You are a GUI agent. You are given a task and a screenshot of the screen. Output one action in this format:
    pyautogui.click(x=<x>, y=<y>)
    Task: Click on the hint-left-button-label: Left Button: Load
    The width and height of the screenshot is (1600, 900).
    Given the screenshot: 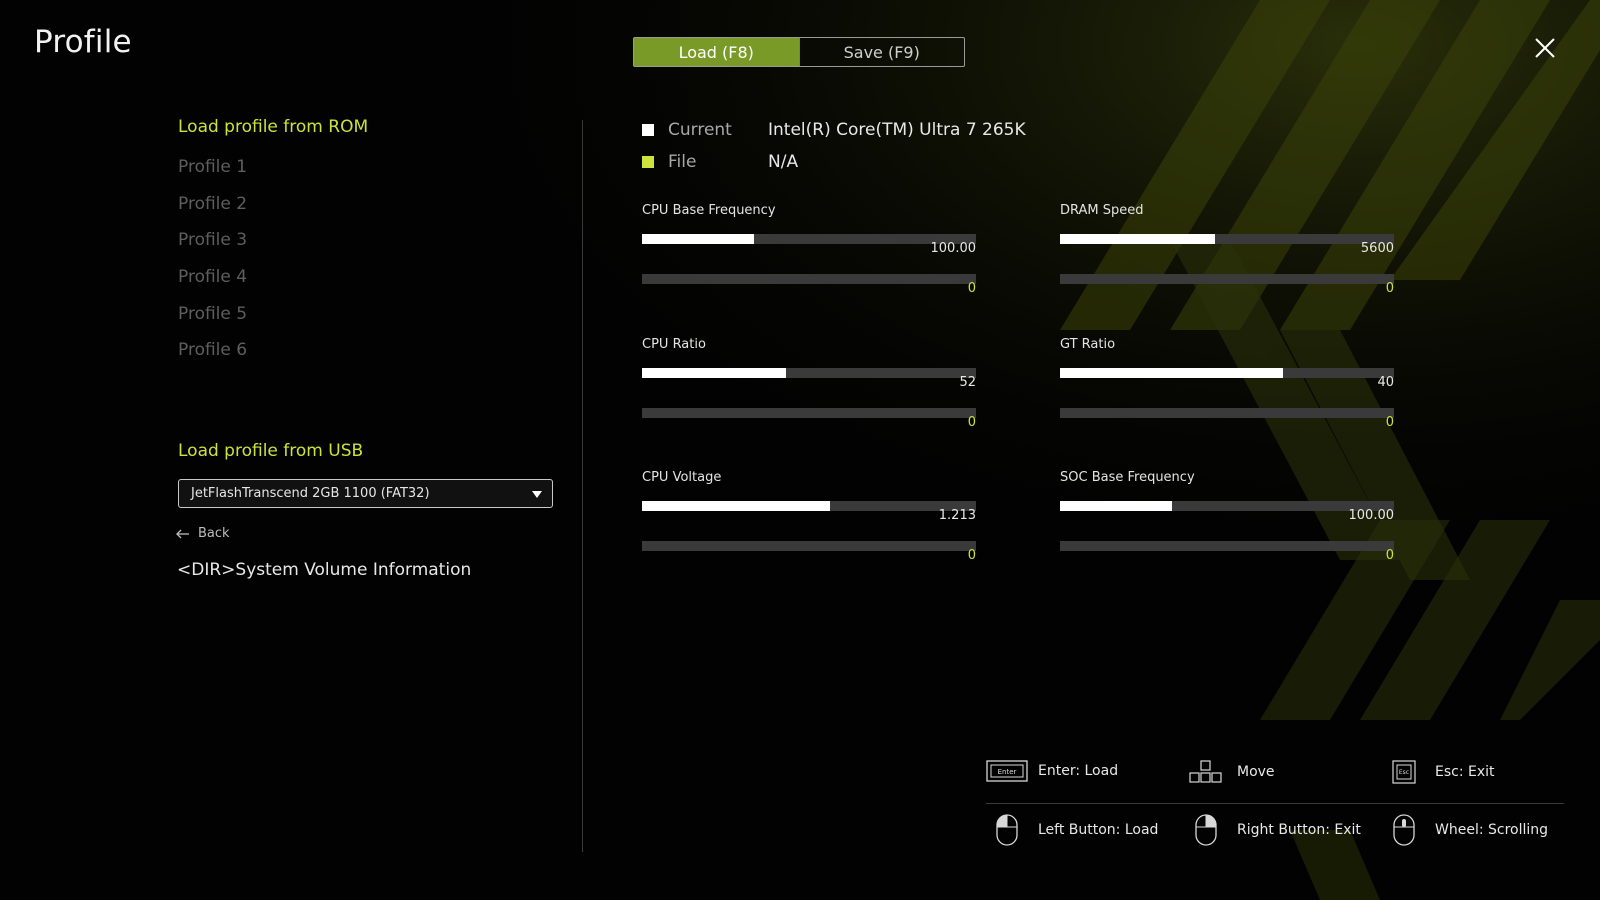 What is the action you would take?
    pyautogui.click(x=1098, y=830)
    